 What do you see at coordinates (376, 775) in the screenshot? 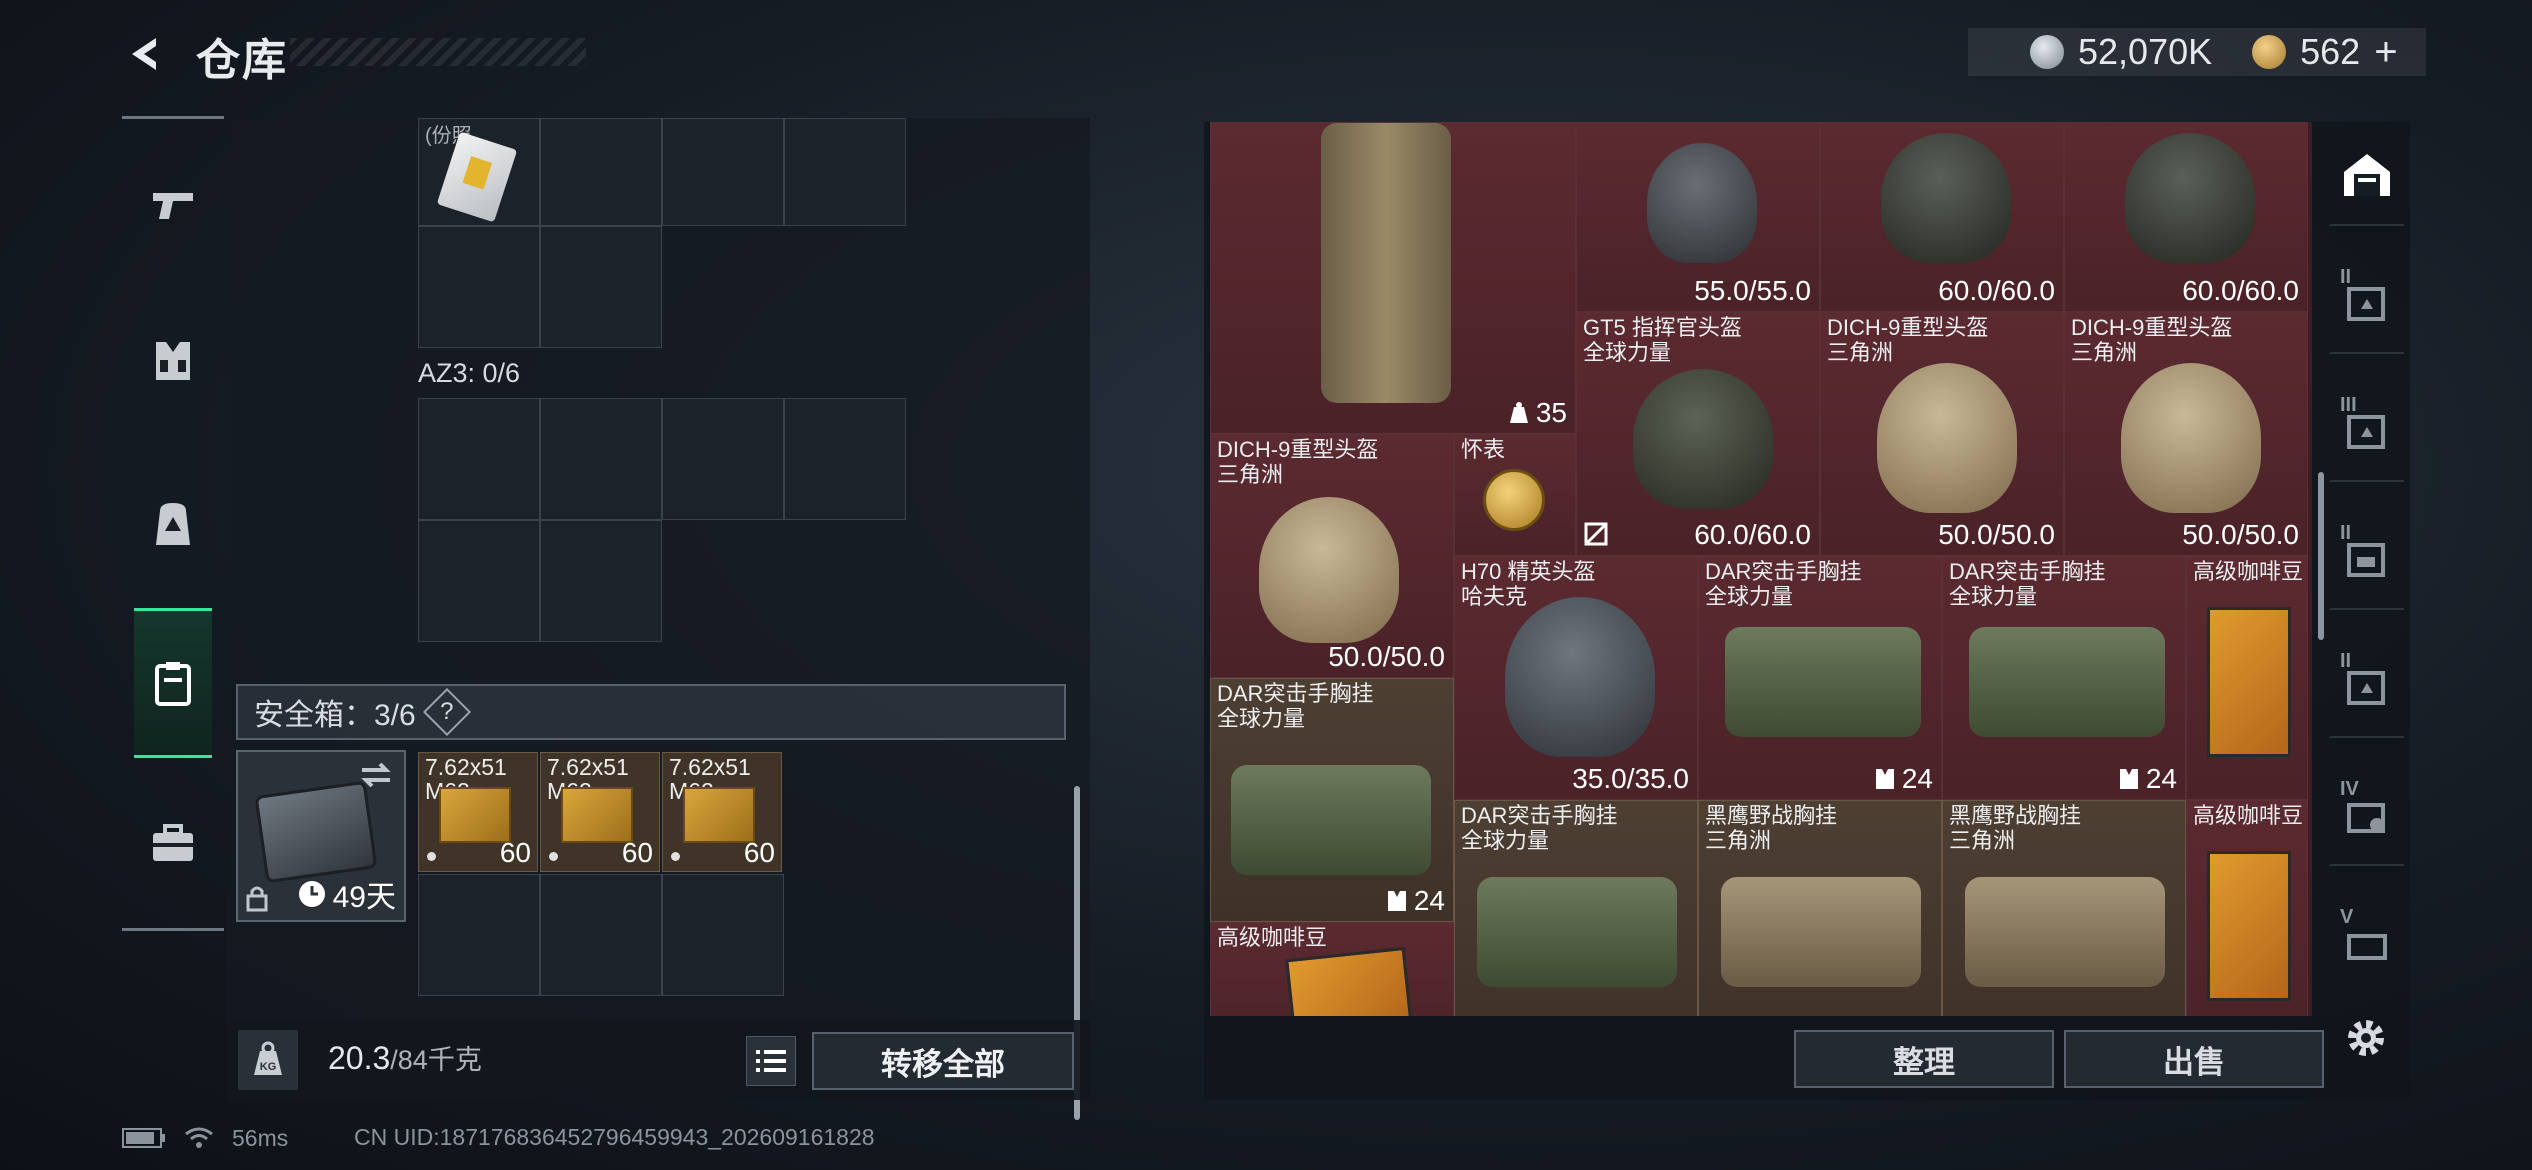
I see `swap-icon` at bounding box center [376, 775].